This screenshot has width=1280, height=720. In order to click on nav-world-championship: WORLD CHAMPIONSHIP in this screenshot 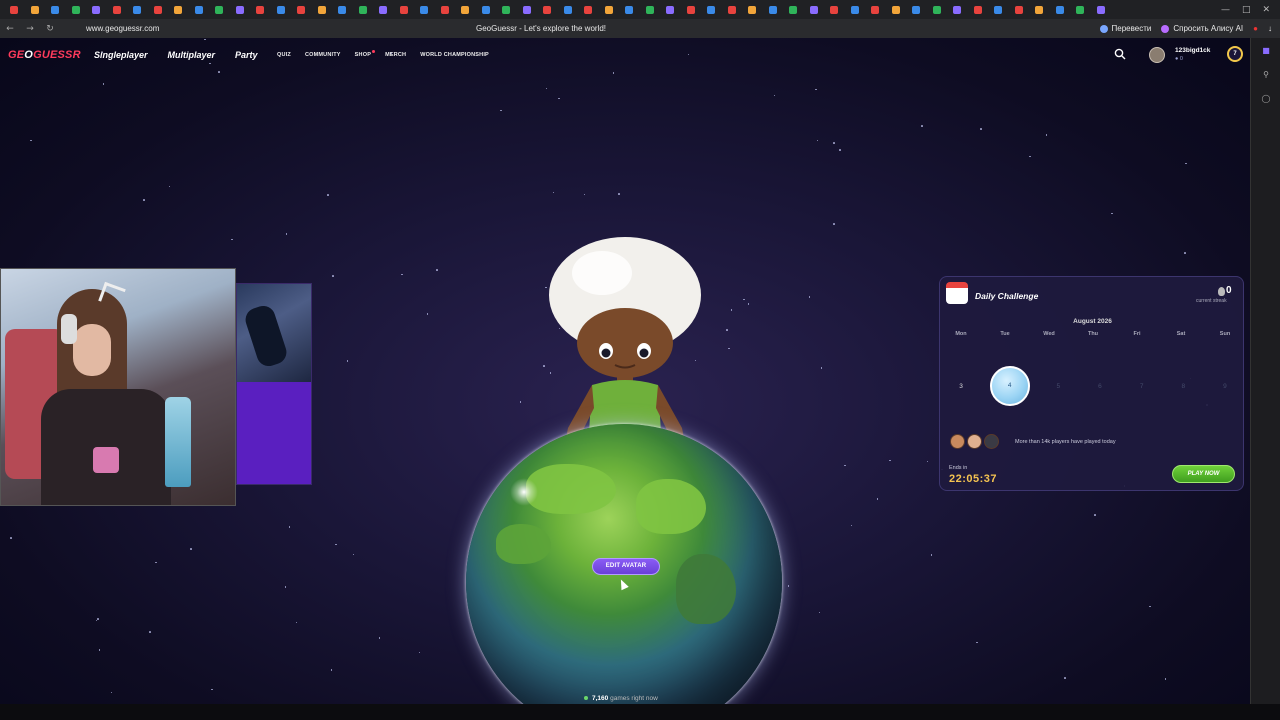, I will do `click(454, 55)`.